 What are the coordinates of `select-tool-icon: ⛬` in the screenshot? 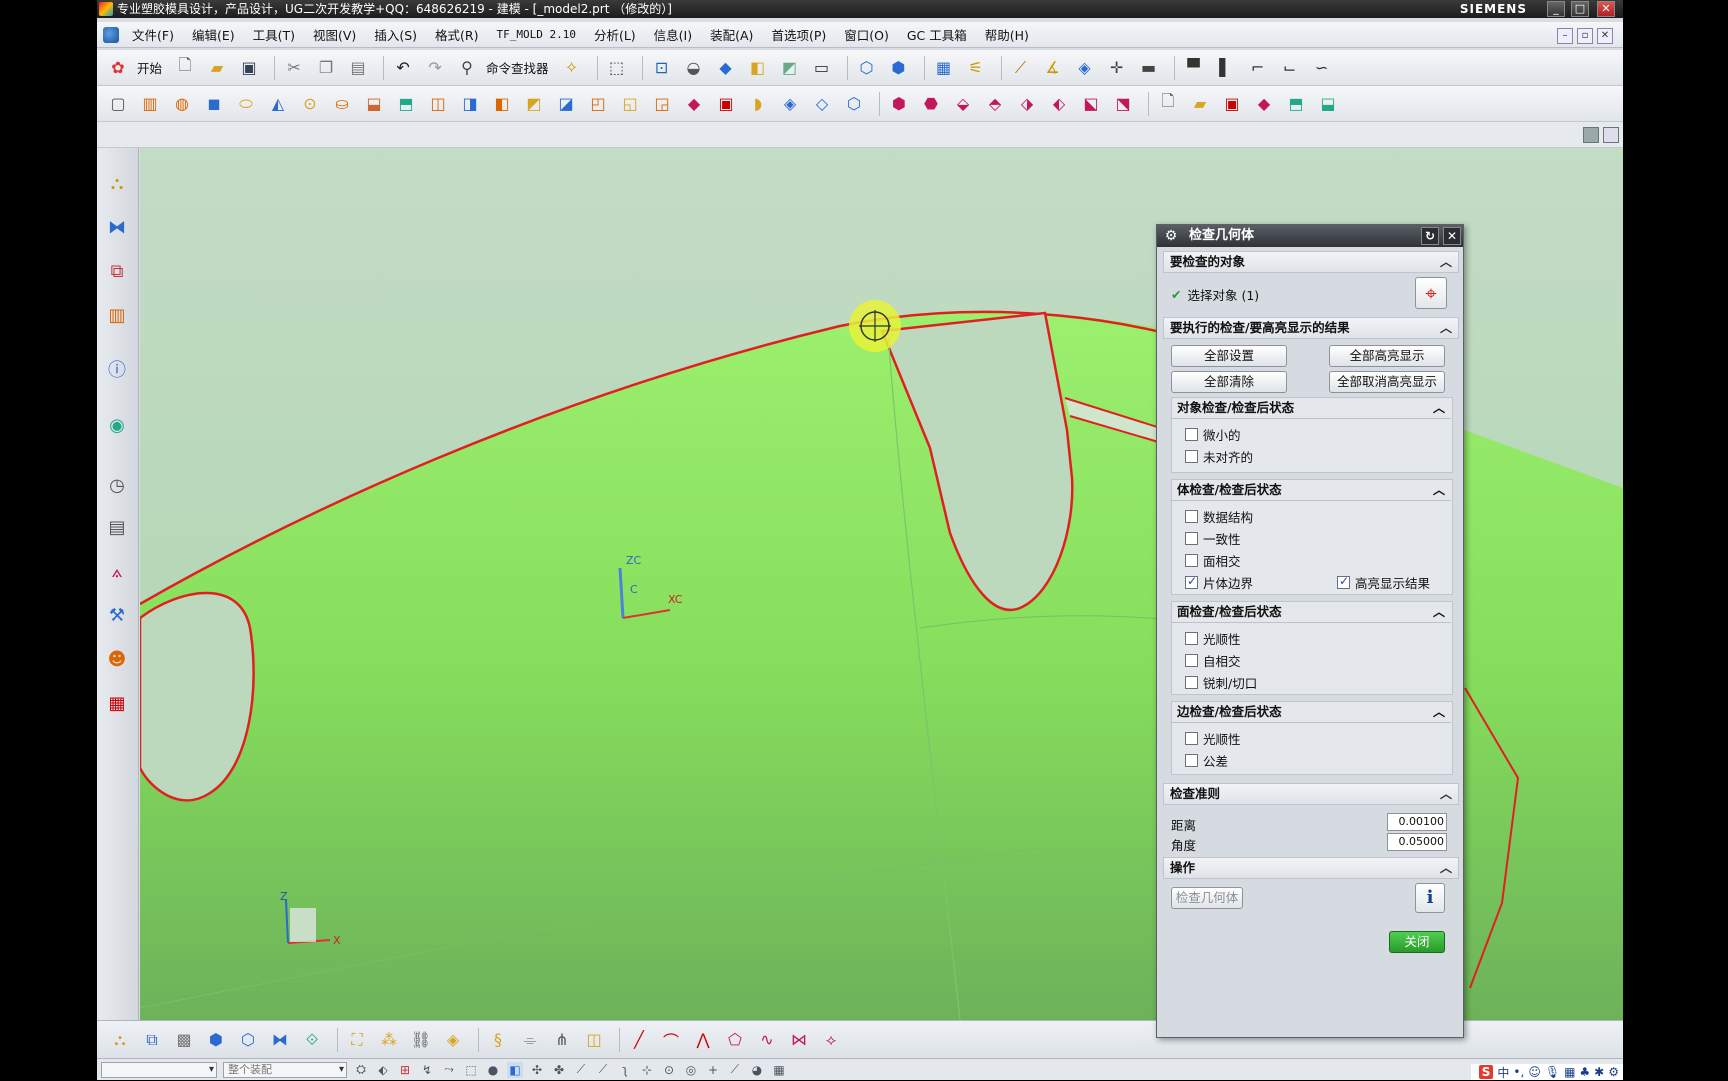 It's located at (120, 1040).